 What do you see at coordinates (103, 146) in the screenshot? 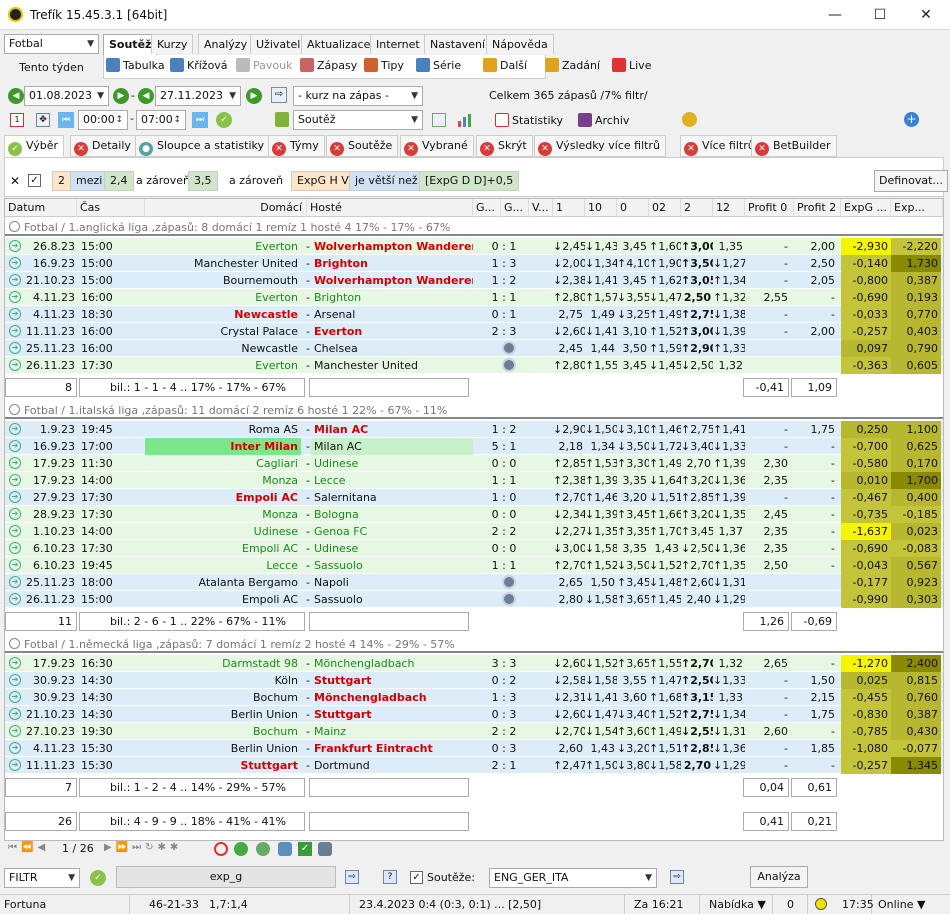
I see `filter-tab-1: ✕ Detaily` at bounding box center [103, 146].